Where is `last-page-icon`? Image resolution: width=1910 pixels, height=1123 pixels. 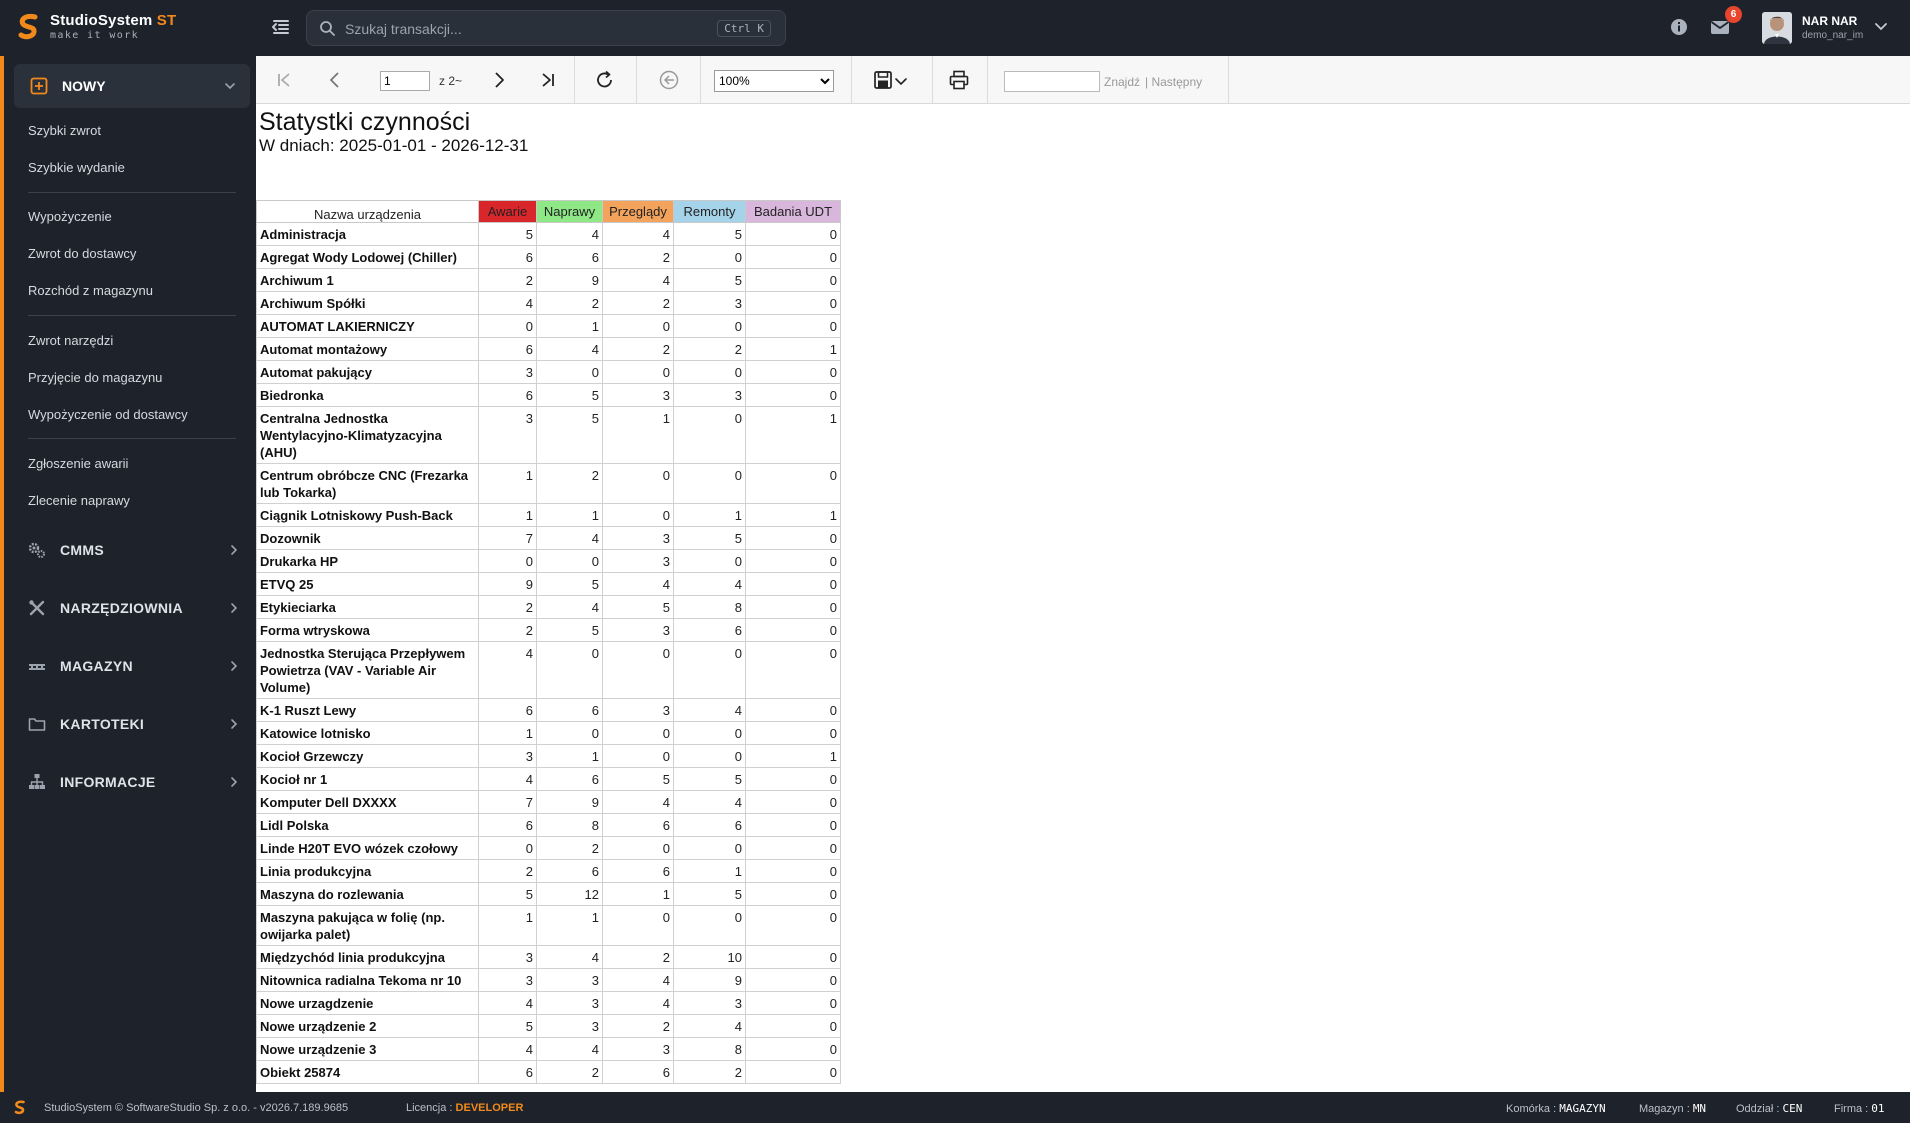
last-page-icon is located at coordinates (547, 80).